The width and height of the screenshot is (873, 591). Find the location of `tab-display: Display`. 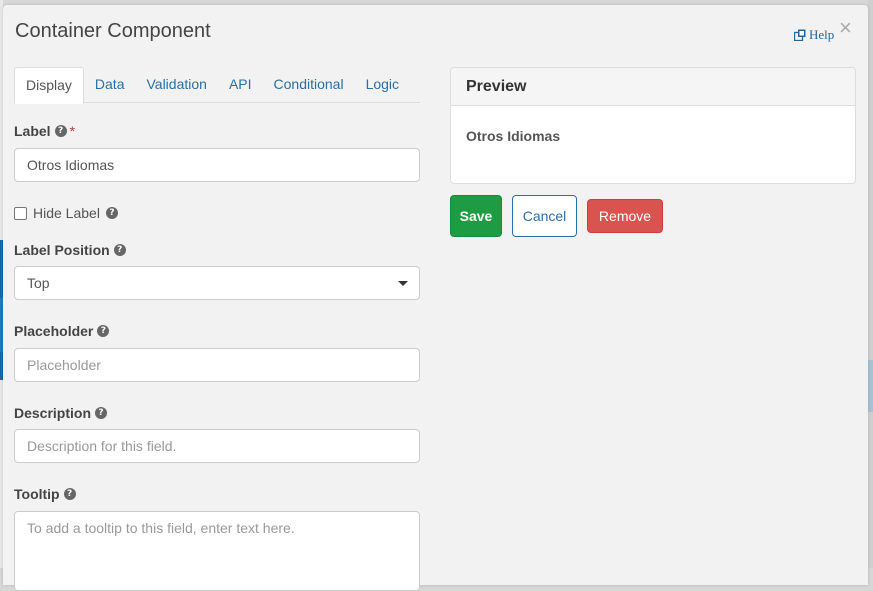

tab-display: Display is located at coordinates (49, 85).